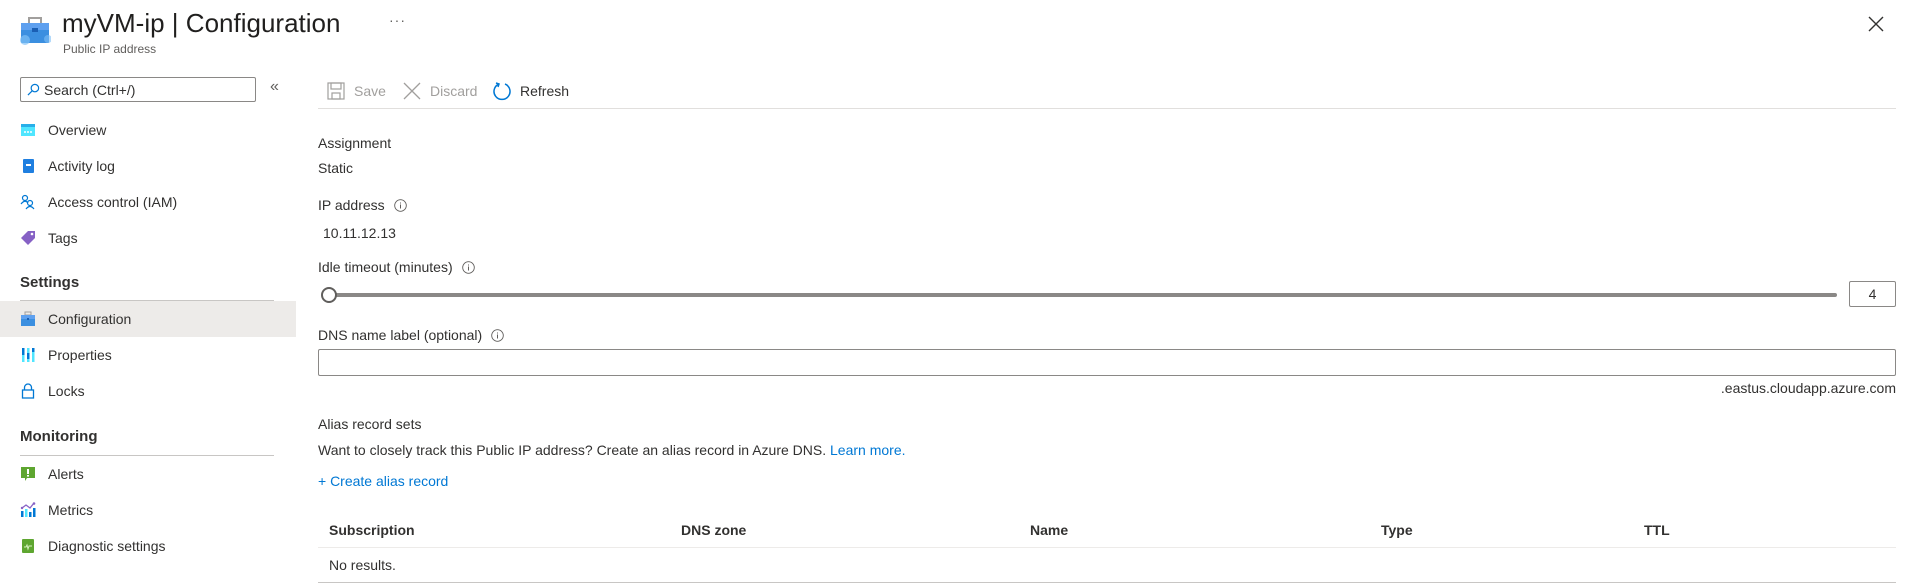  I want to click on page-title: myVM-ip | Configuration, so click(201, 23).